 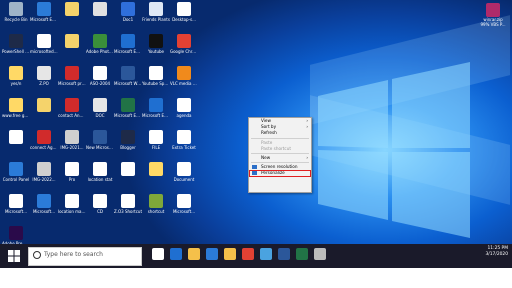 I want to click on file-explorer-icon, so click(x=194, y=254).